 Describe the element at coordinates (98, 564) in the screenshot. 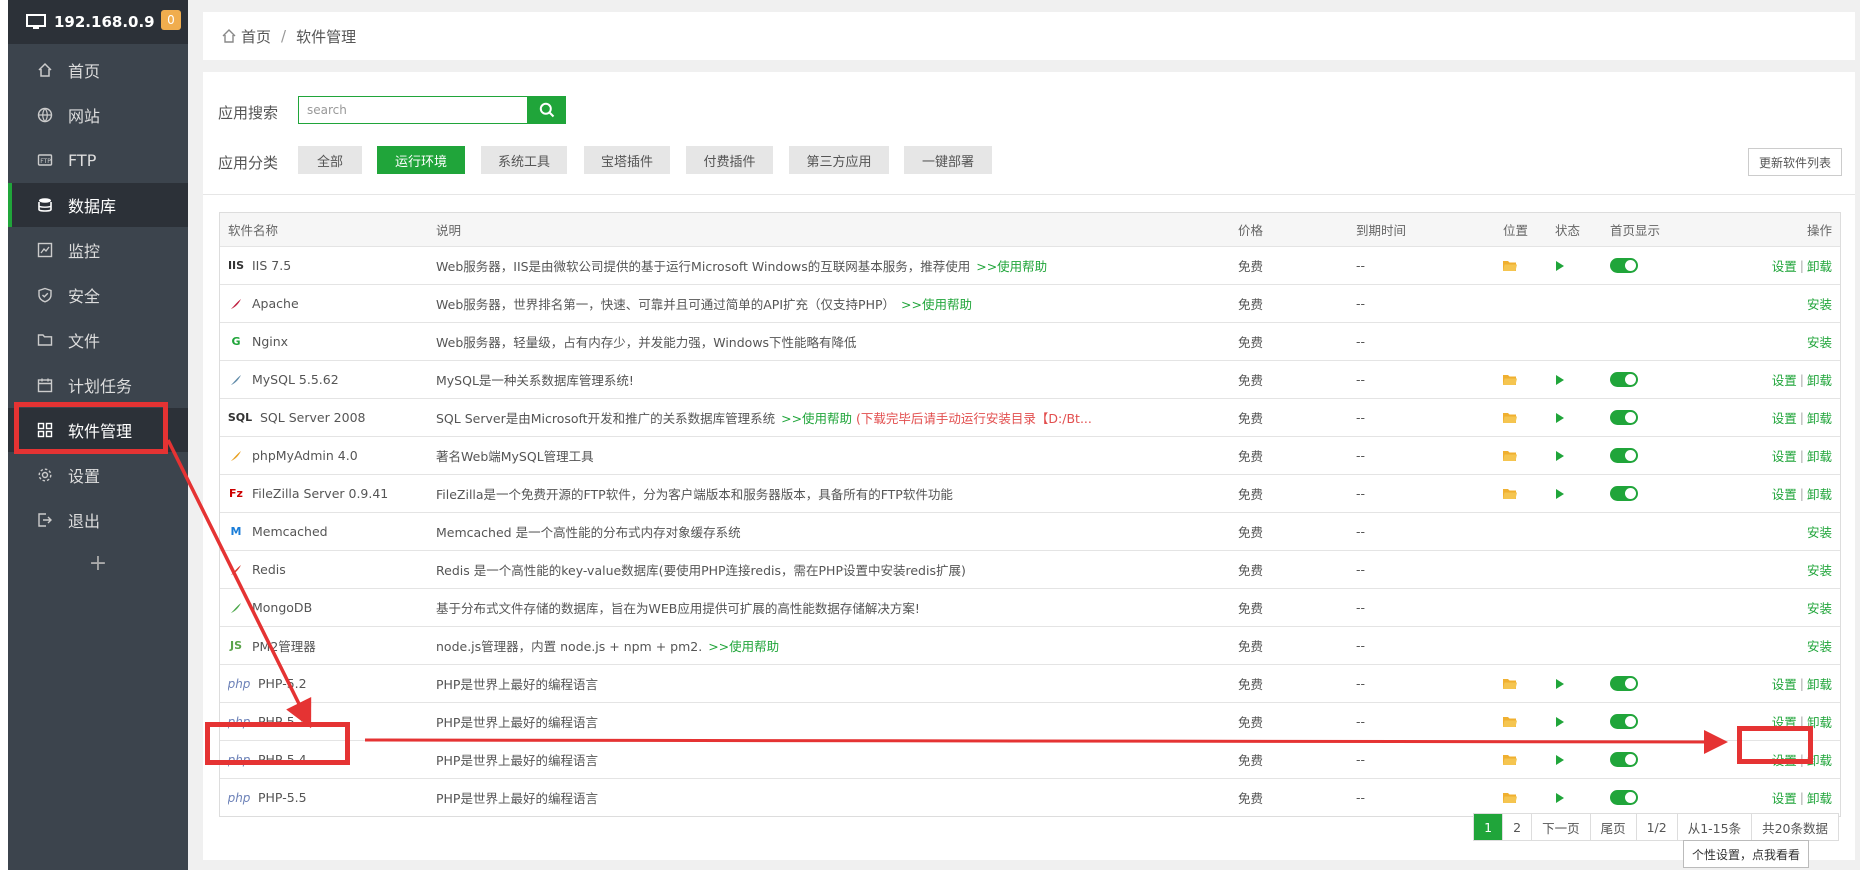

I see `add-button: +` at that location.